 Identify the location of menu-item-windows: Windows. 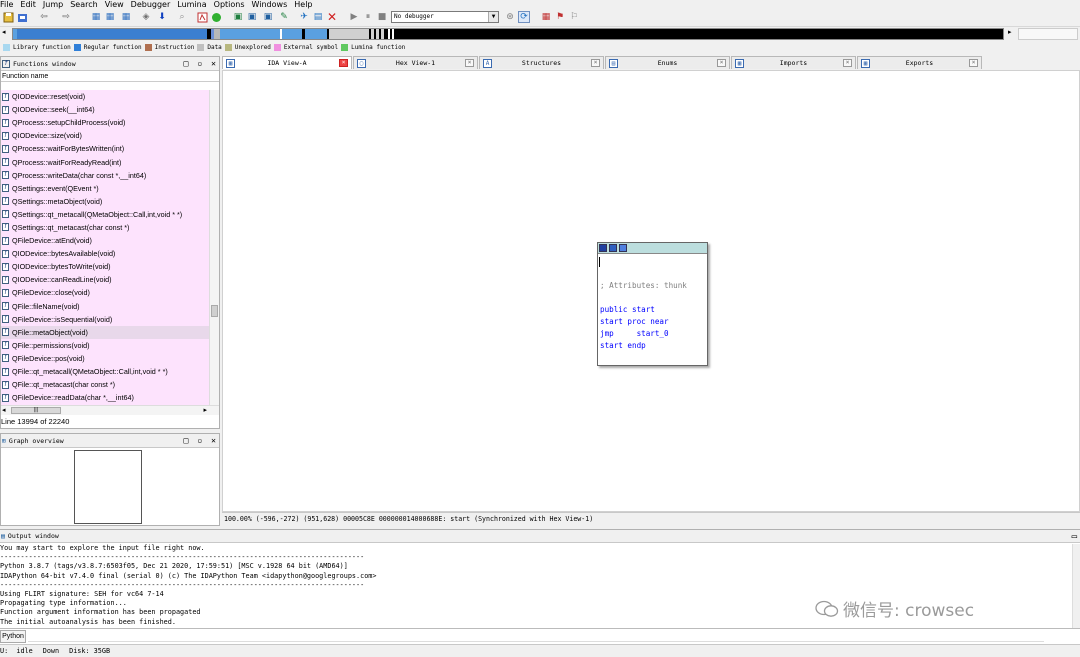
(273, 4).